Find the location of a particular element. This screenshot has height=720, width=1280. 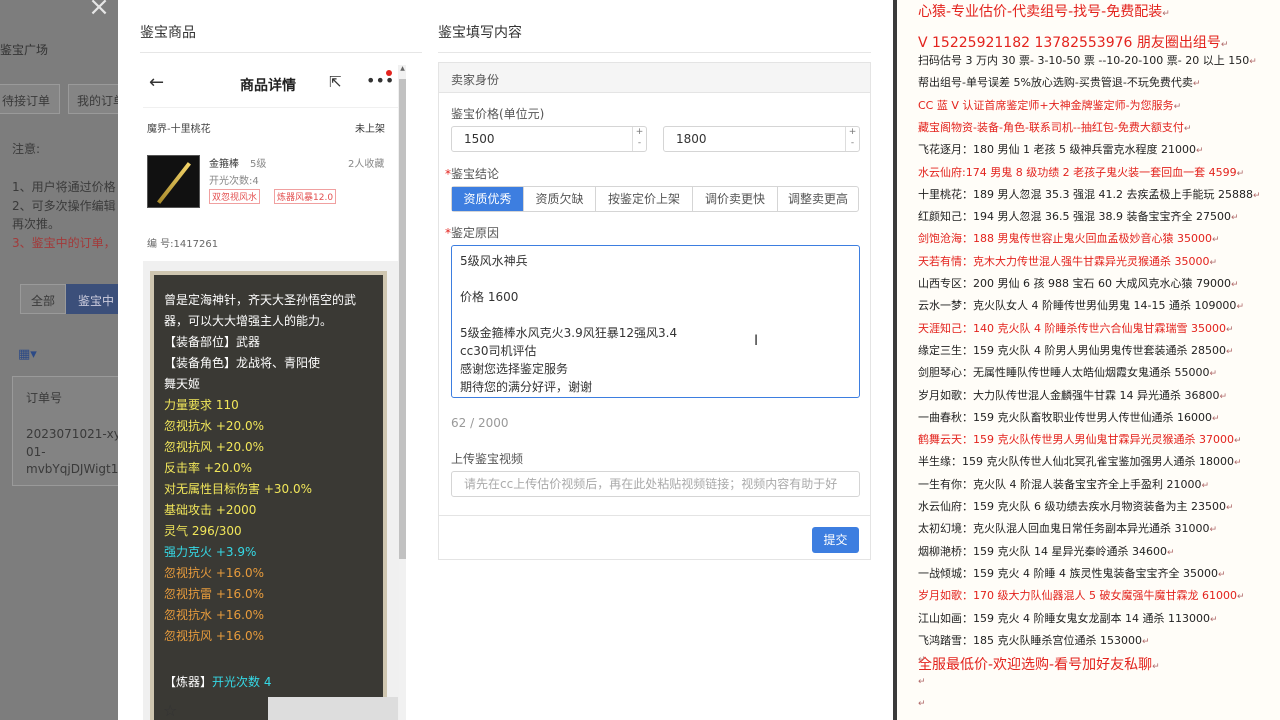

grid-icon: ▦▾ is located at coordinates (27, 354).